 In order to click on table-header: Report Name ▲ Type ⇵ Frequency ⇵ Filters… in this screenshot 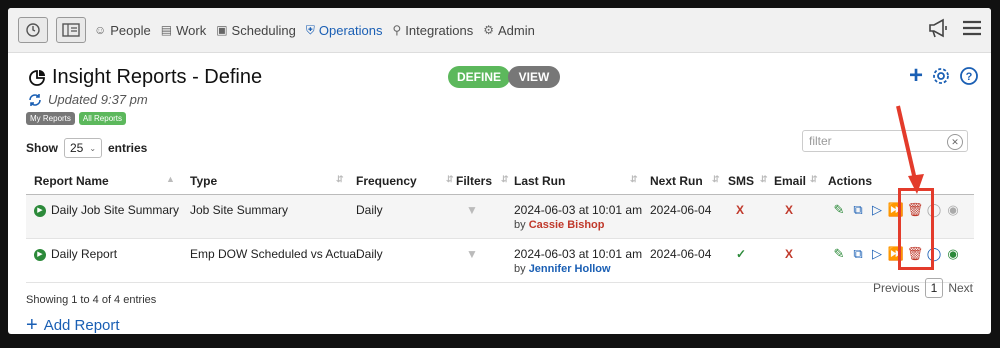, I will do `click(500, 180)`.